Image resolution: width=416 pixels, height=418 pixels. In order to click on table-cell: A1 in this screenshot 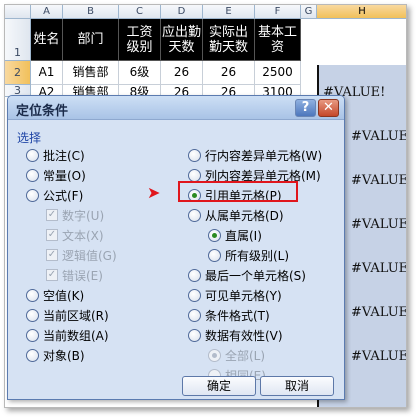, I will do `click(47, 73)`.